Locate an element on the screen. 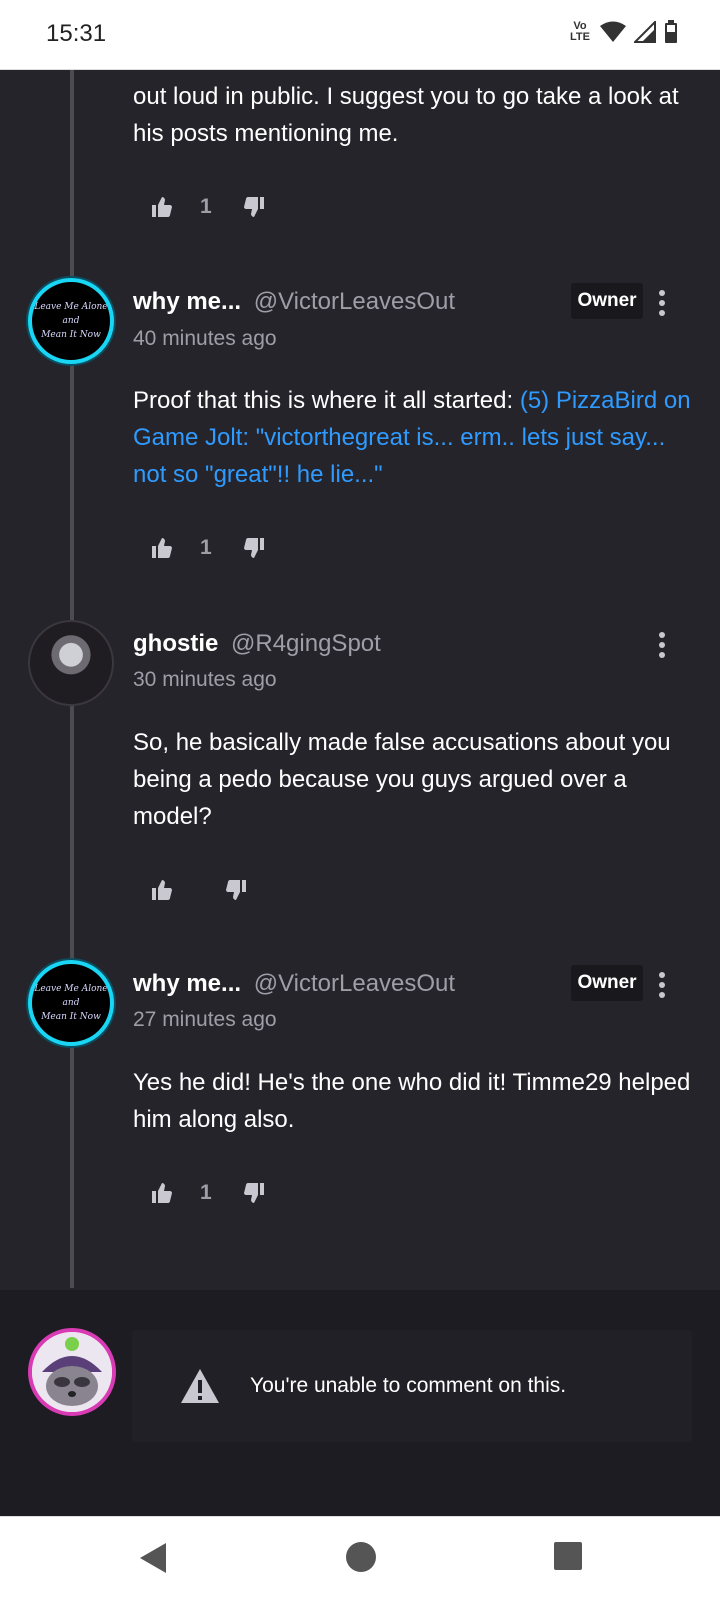  current-user-avatar is located at coordinates (72, 1372).